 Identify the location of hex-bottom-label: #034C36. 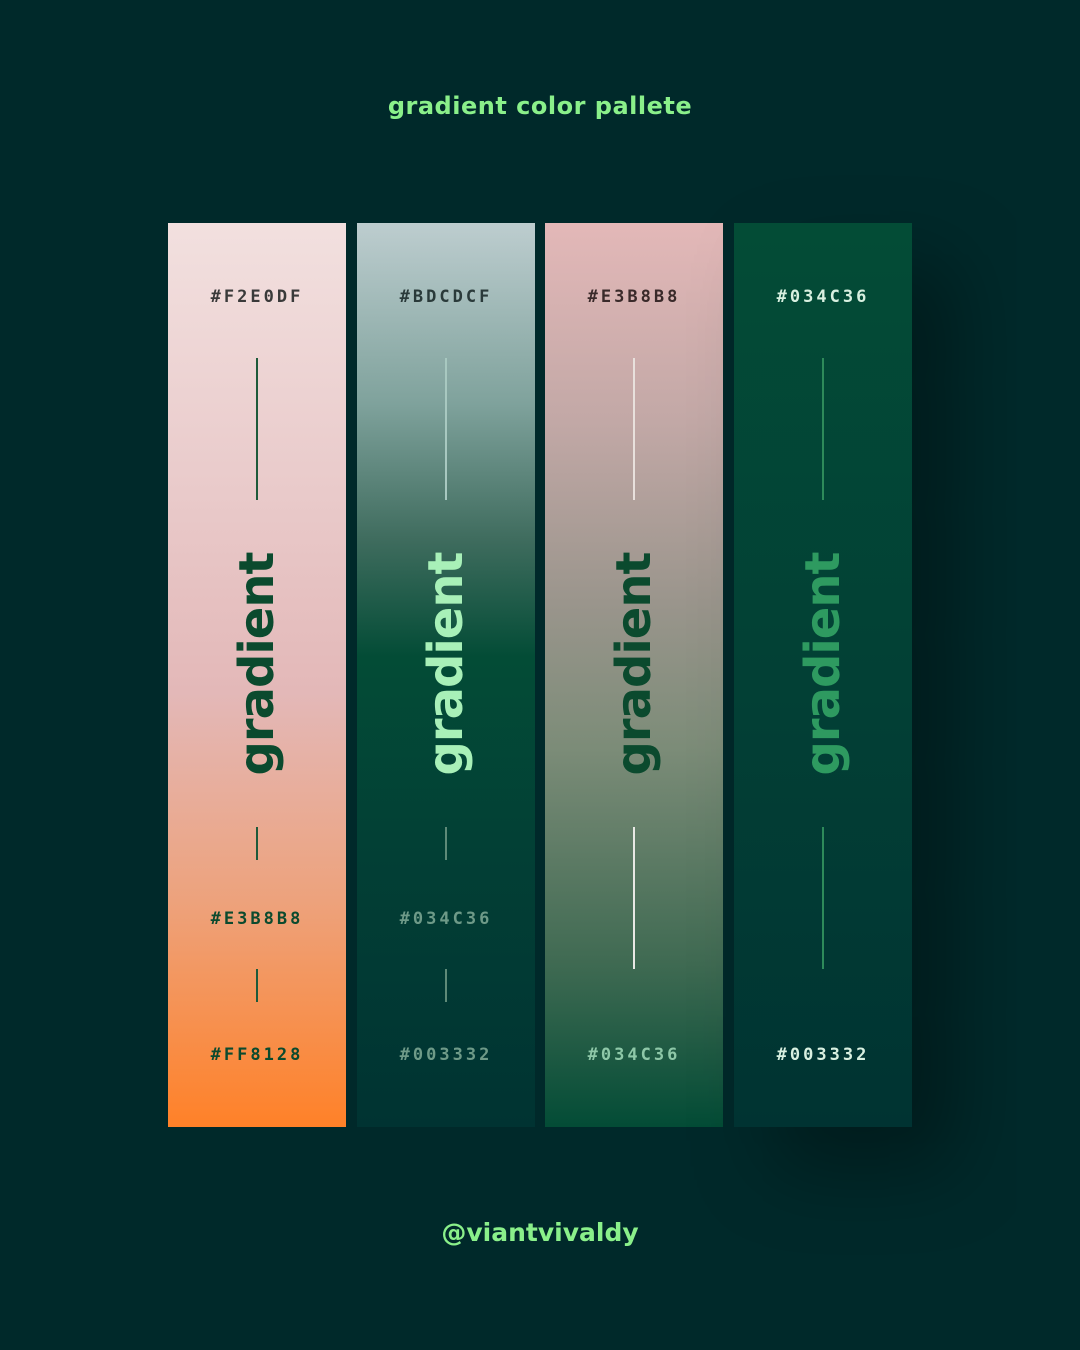
(634, 1055).